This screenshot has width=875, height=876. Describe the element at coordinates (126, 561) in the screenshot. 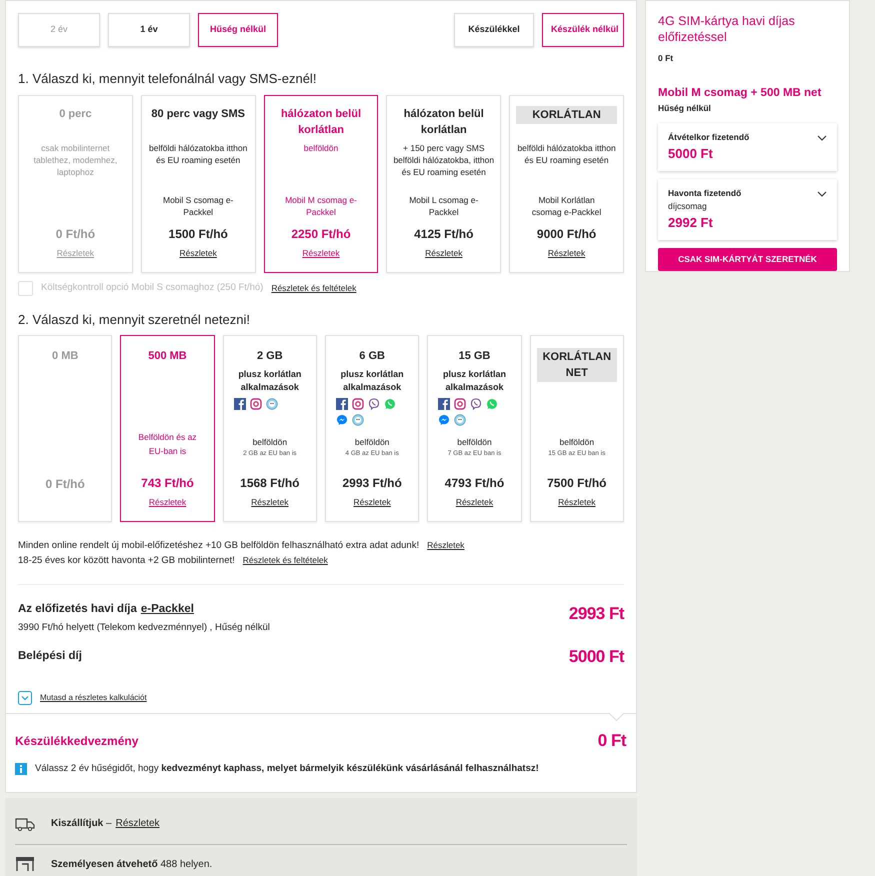

I see `promo-text: 18-25 éves kor között havonta +2 GB mobilinternet!` at that location.